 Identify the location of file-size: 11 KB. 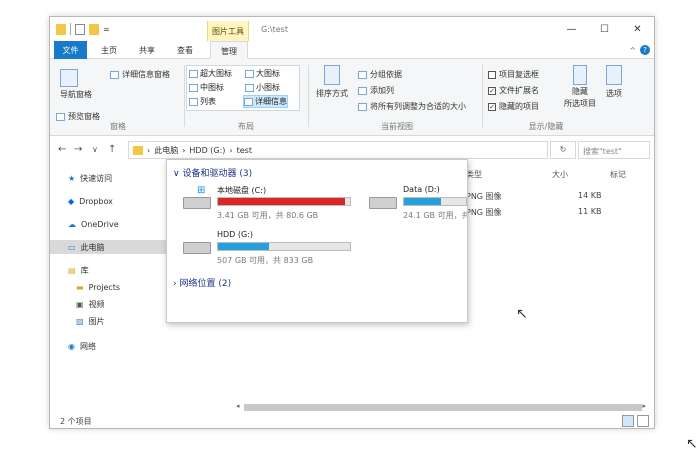
(590, 211).